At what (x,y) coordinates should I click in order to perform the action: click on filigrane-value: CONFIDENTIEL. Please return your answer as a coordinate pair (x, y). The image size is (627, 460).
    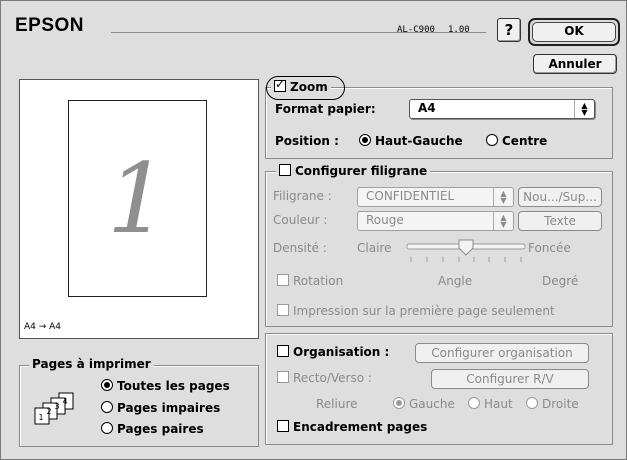
    Looking at the image, I should click on (410, 196).